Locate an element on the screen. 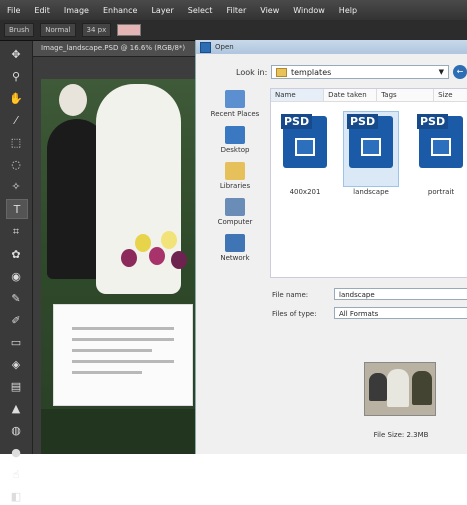 The image size is (467, 505). look-in-select: templates ▼ is located at coordinates (360, 72).